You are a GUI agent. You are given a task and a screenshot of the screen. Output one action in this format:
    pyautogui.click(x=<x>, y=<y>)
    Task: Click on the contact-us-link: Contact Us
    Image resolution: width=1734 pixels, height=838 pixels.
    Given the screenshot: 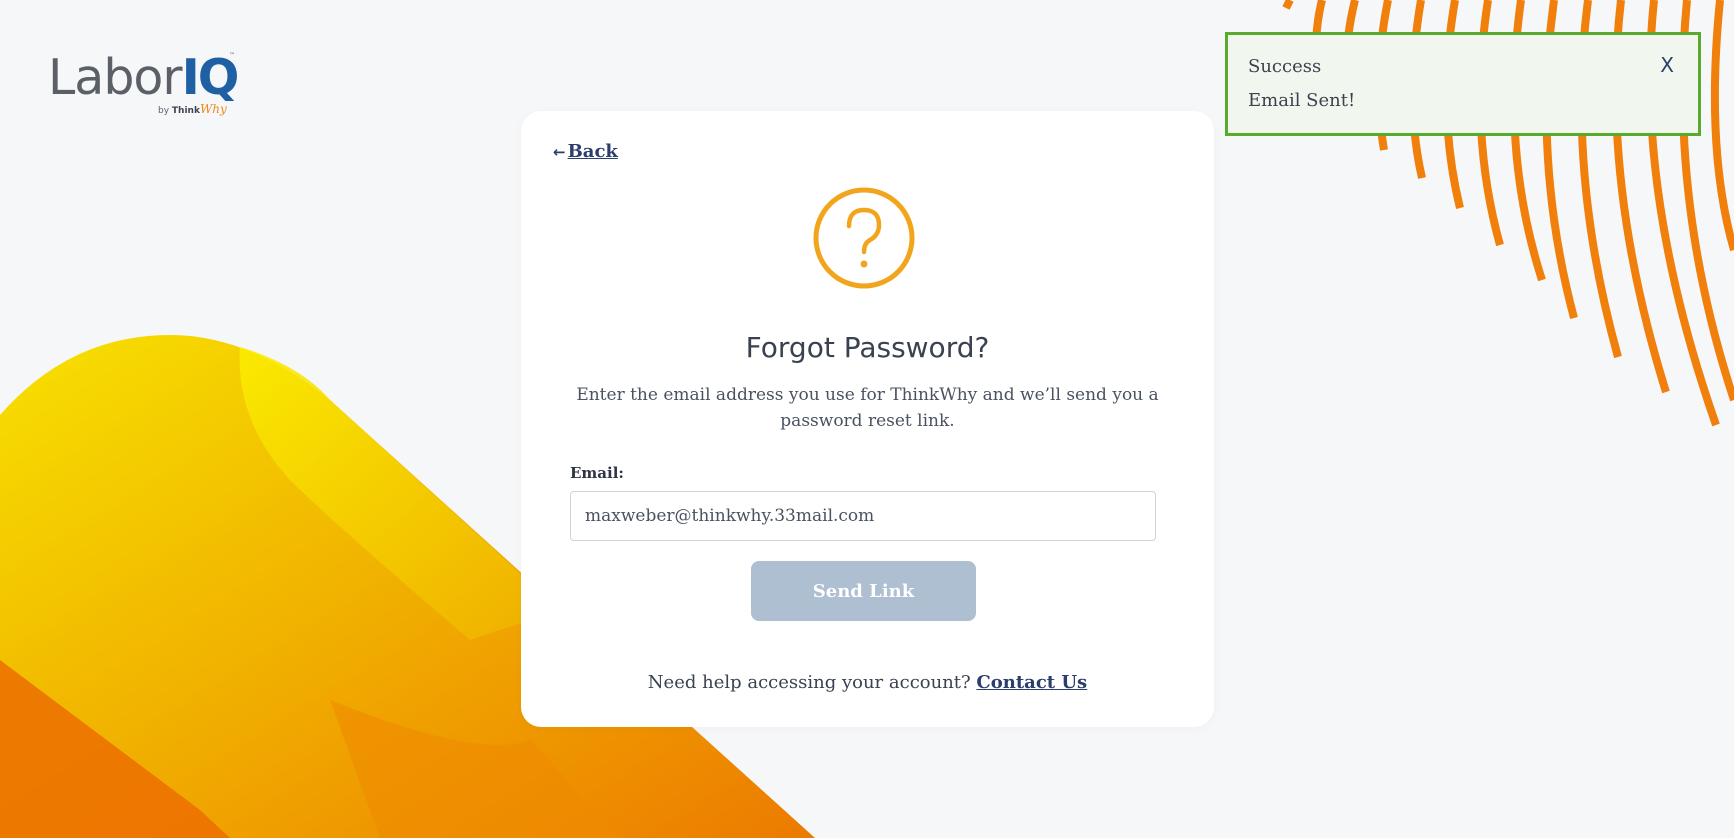 What is the action you would take?
    pyautogui.click(x=1031, y=682)
    